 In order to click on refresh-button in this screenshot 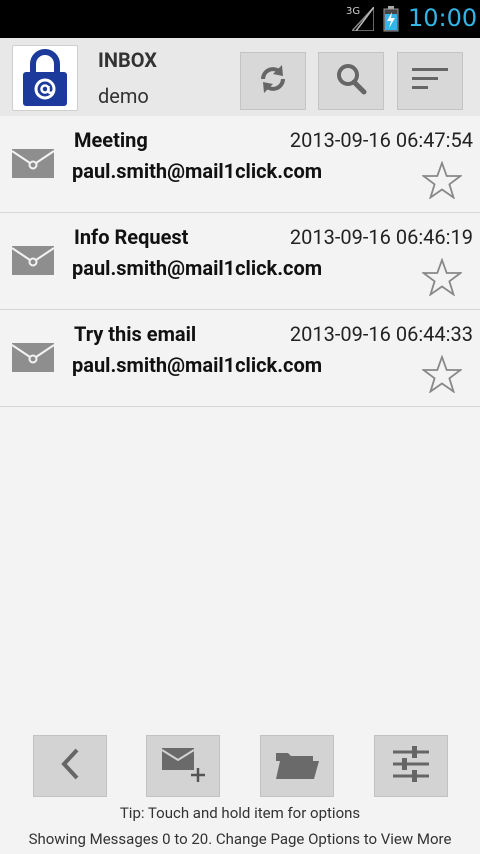, I will do `click(273, 81)`.